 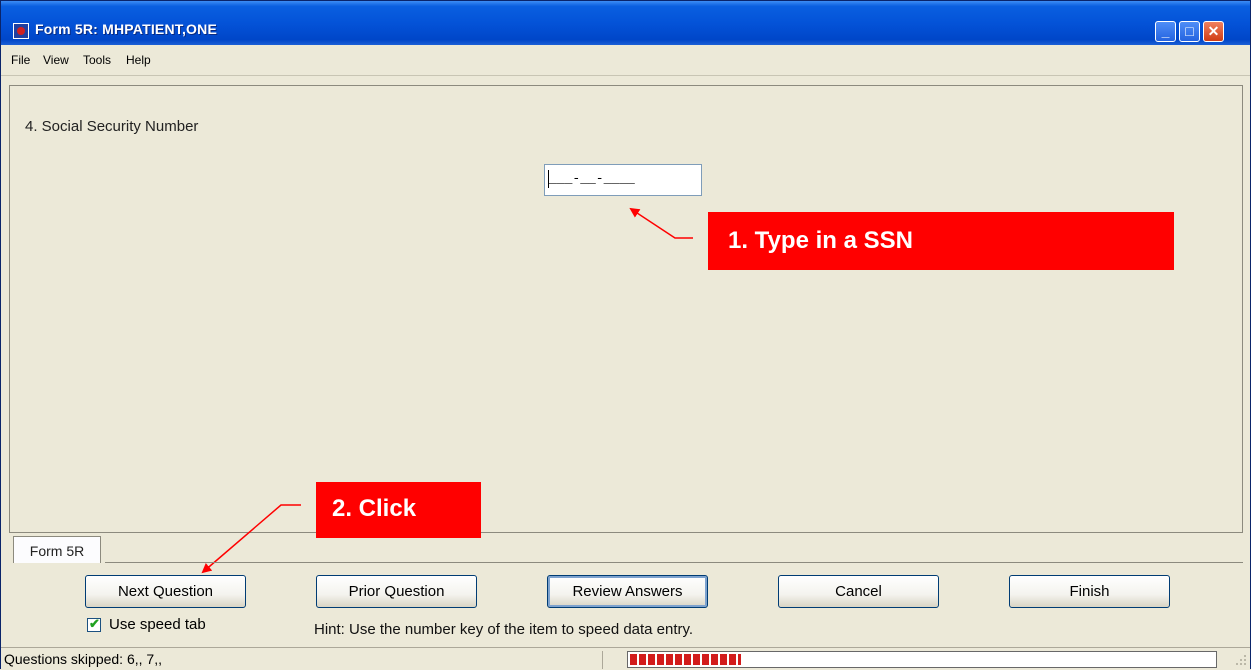 What do you see at coordinates (674, 562) in the screenshot?
I see `tab-divider` at bounding box center [674, 562].